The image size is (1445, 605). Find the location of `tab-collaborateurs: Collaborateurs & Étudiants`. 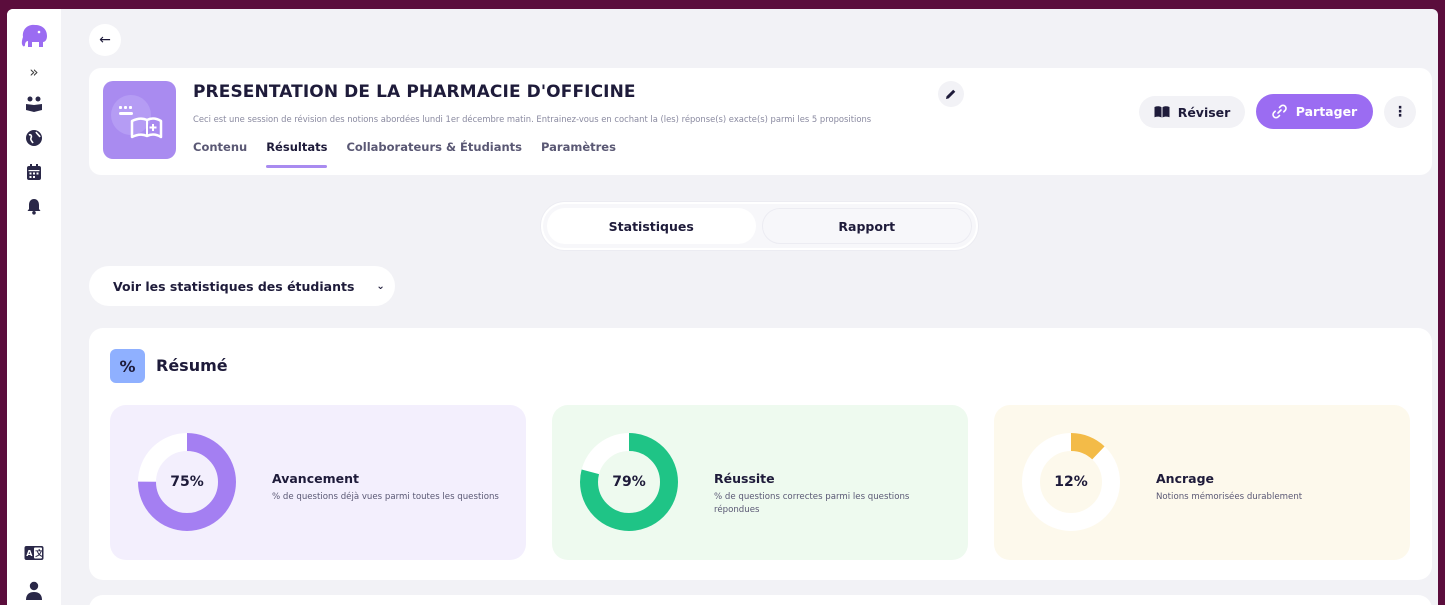

tab-collaborateurs: Collaborateurs & Étudiants is located at coordinates (434, 154).